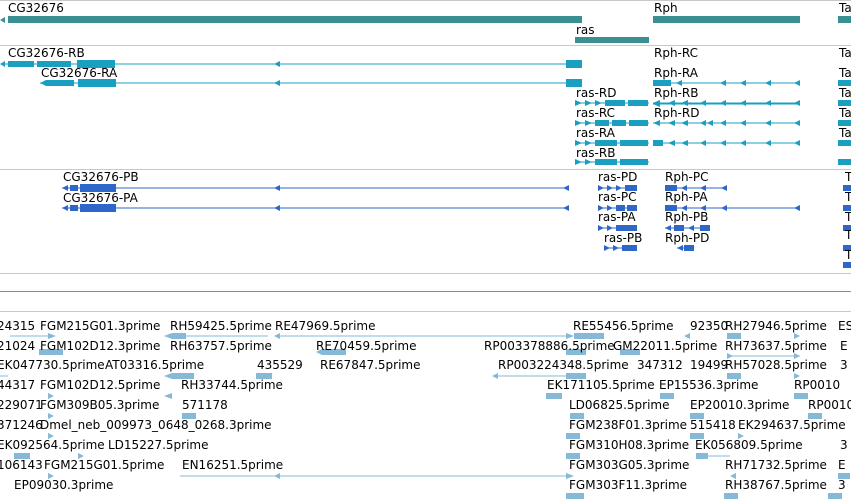 This screenshot has width=851, height=501. I want to click on est-label: LD15227.5prime, so click(158, 445).